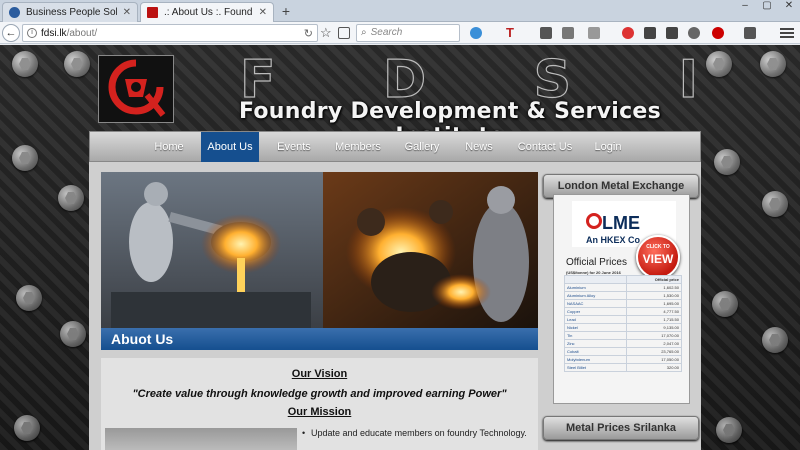 This screenshot has height=450, width=800. What do you see at coordinates (476, 33) in the screenshot?
I see `skype-icon` at bounding box center [476, 33].